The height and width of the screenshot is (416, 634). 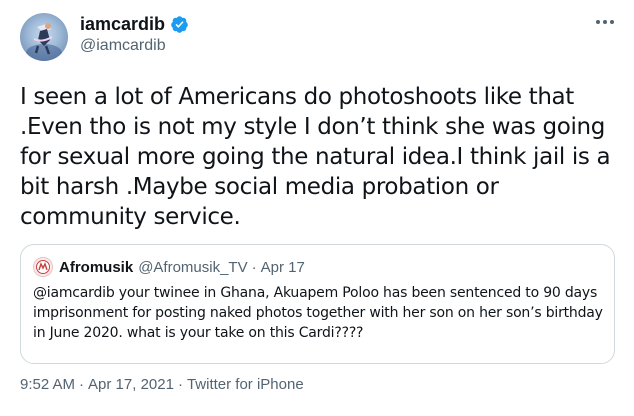 I want to click on verified-badge-icon, so click(x=179, y=24).